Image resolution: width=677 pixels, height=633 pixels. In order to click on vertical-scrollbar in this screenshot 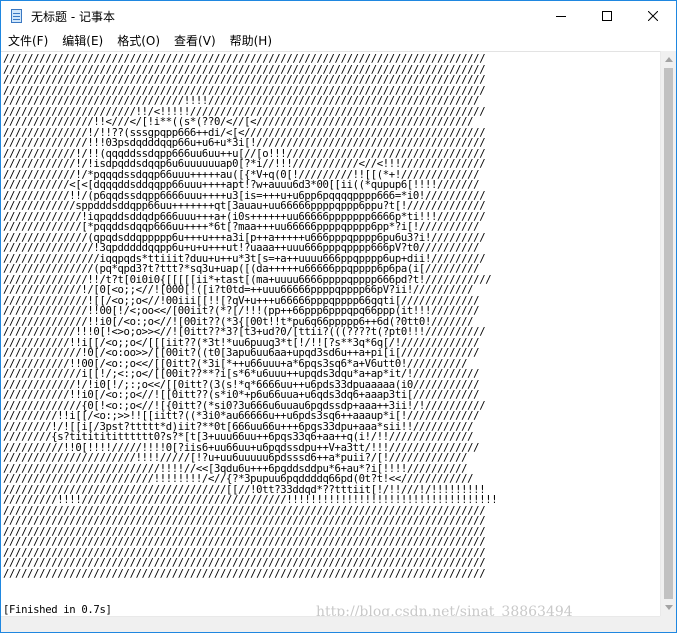, I will do `click(668, 333)`.